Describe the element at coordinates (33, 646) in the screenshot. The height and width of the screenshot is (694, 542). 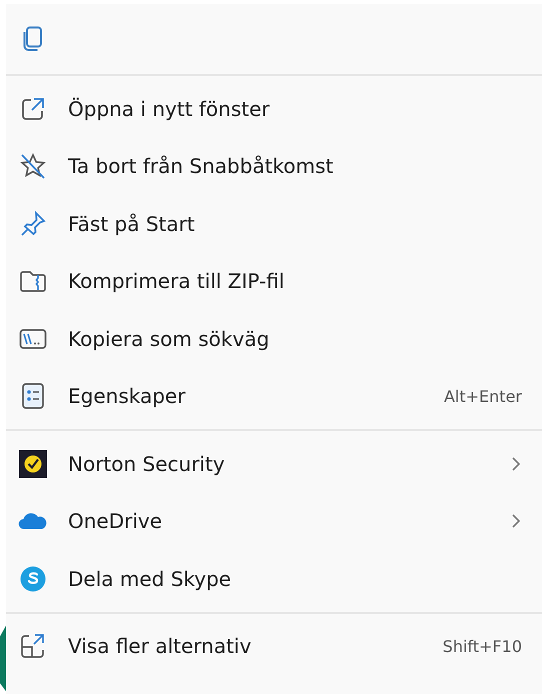
I see `expand-icon` at that location.